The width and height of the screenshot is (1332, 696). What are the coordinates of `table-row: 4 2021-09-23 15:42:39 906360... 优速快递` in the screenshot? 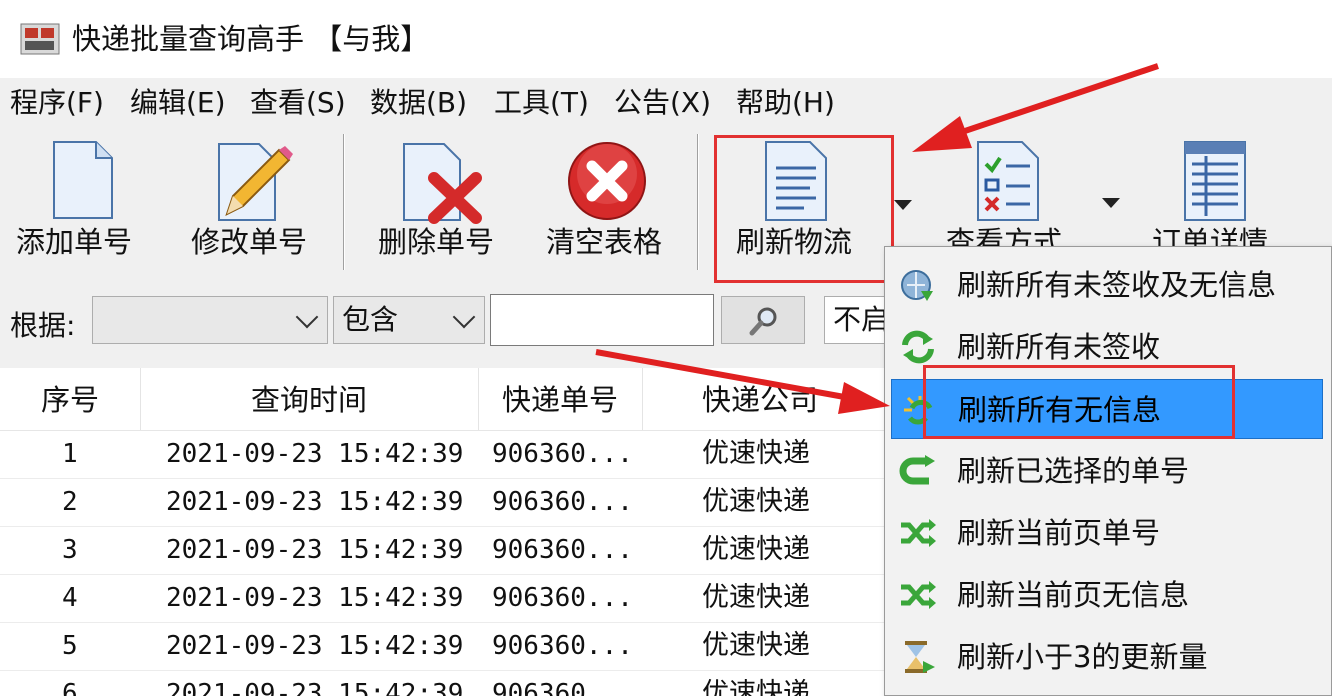 It's located at (443, 599).